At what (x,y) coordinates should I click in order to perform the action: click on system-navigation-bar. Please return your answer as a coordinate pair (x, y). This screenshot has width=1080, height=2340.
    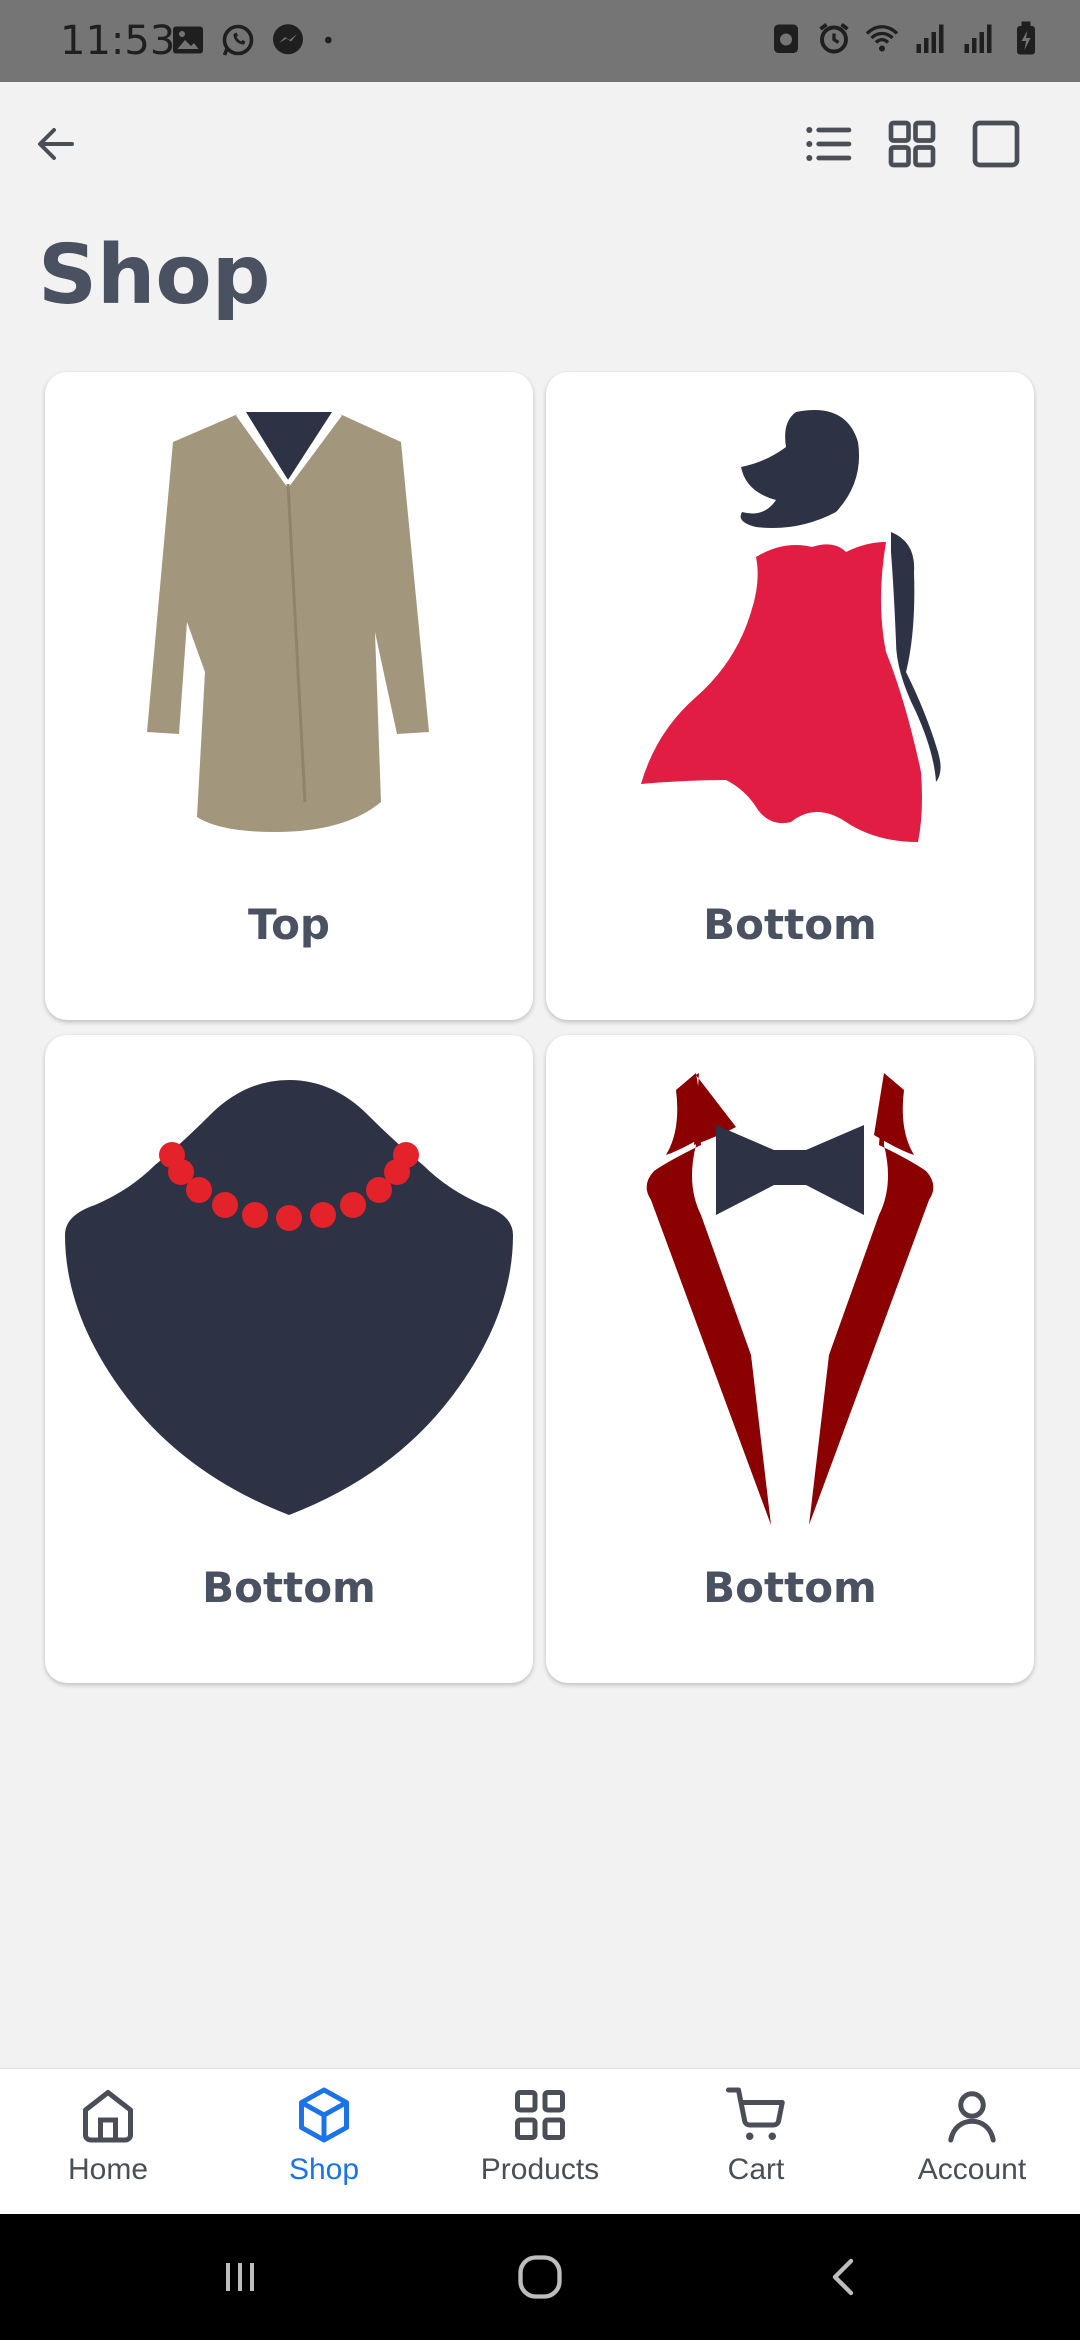
    Looking at the image, I should click on (540, 2277).